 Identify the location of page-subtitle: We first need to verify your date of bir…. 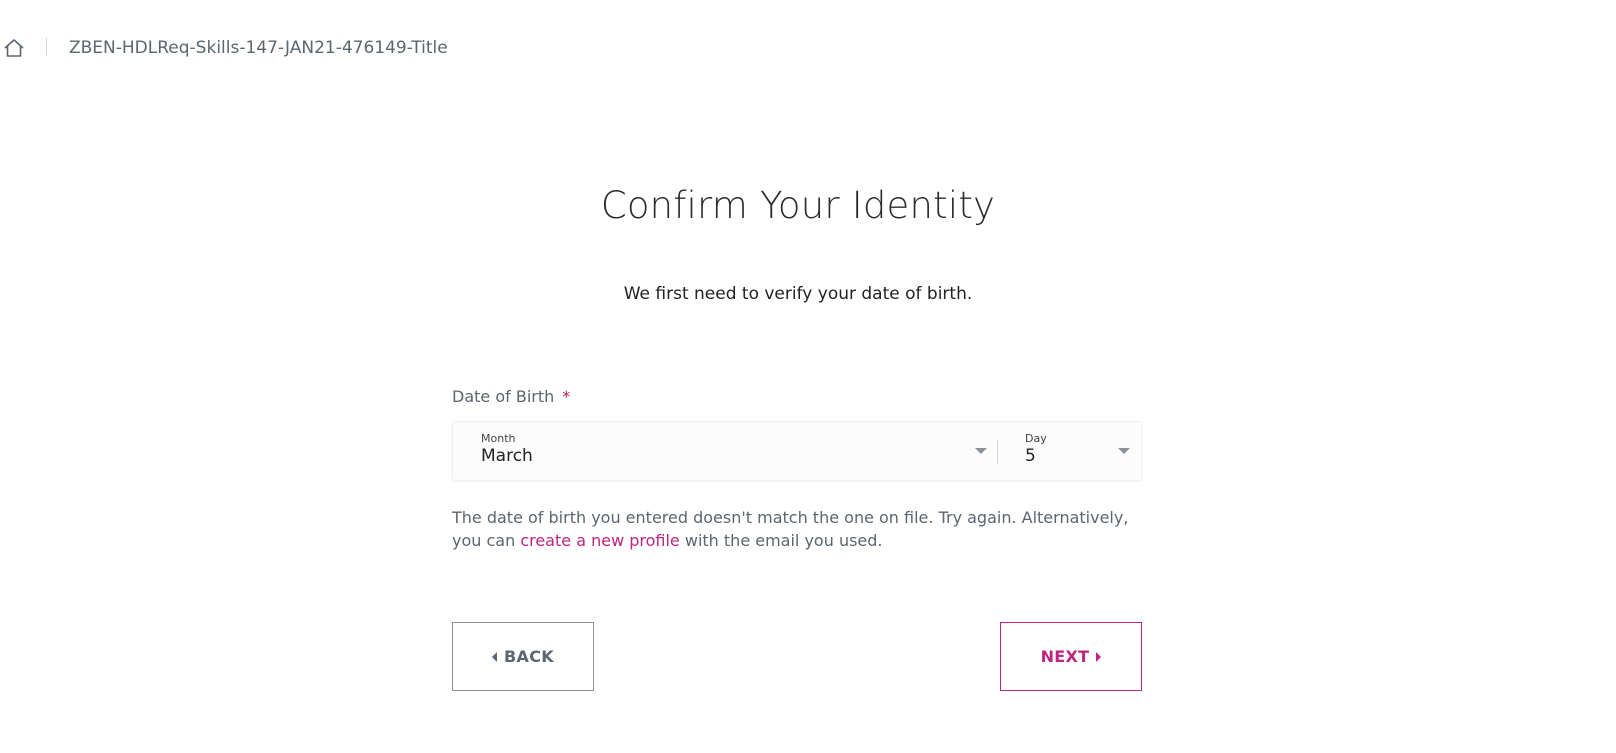
(798, 294).